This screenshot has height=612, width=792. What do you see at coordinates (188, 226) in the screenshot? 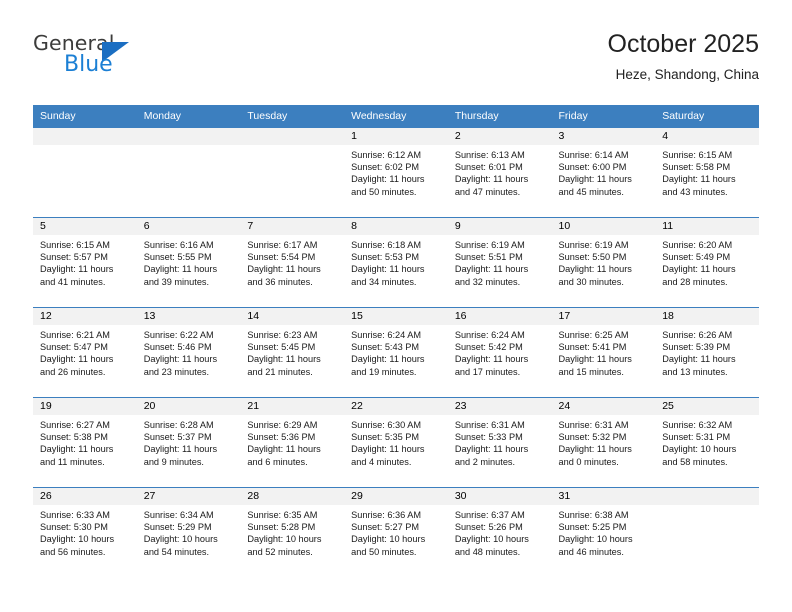
I see `day-number: 6` at bounding box center [188, 226].